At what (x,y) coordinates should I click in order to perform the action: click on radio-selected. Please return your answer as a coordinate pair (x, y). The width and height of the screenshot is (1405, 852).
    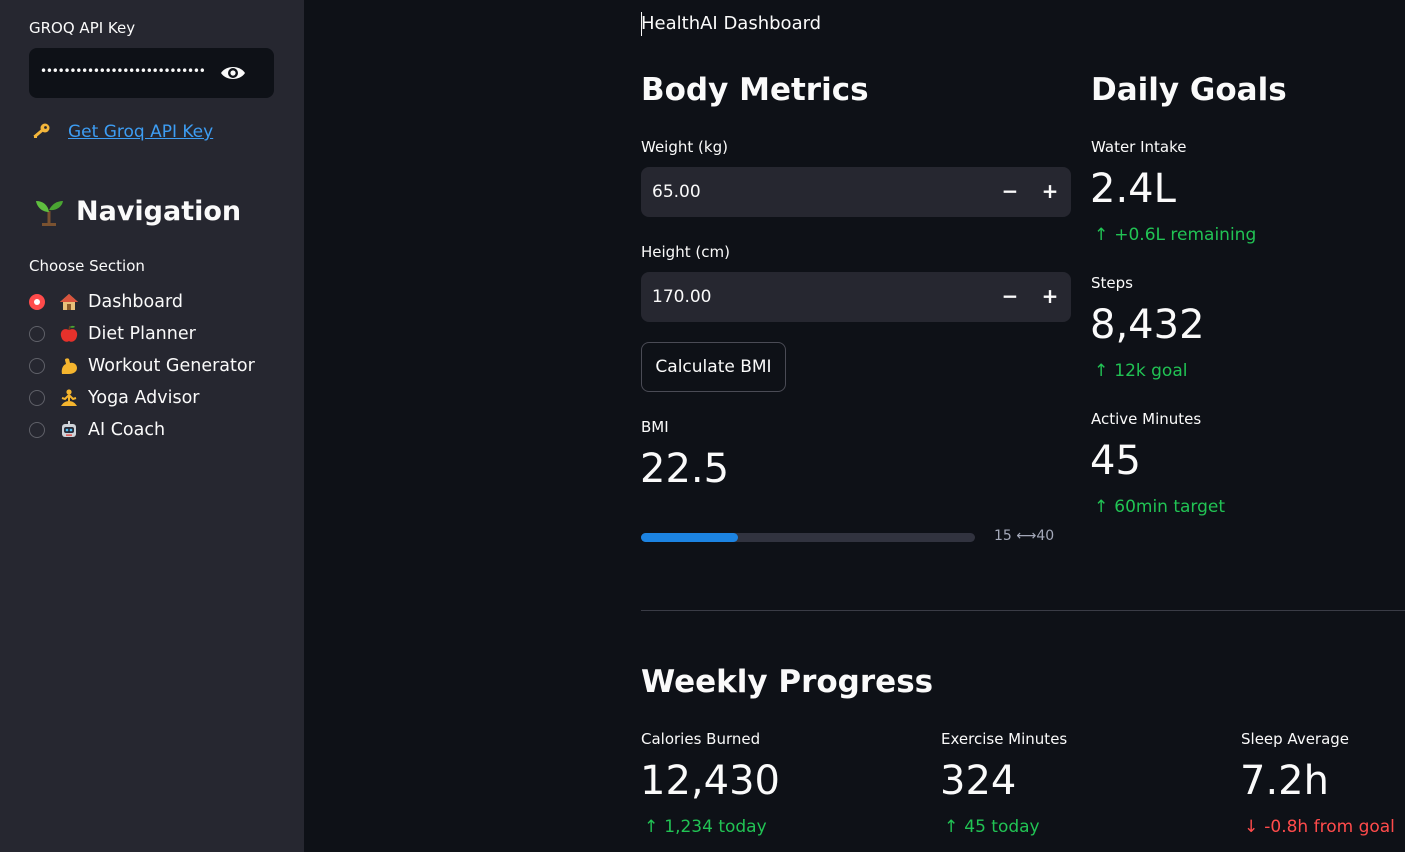
    Looking at the image, I should click on (37, 302).